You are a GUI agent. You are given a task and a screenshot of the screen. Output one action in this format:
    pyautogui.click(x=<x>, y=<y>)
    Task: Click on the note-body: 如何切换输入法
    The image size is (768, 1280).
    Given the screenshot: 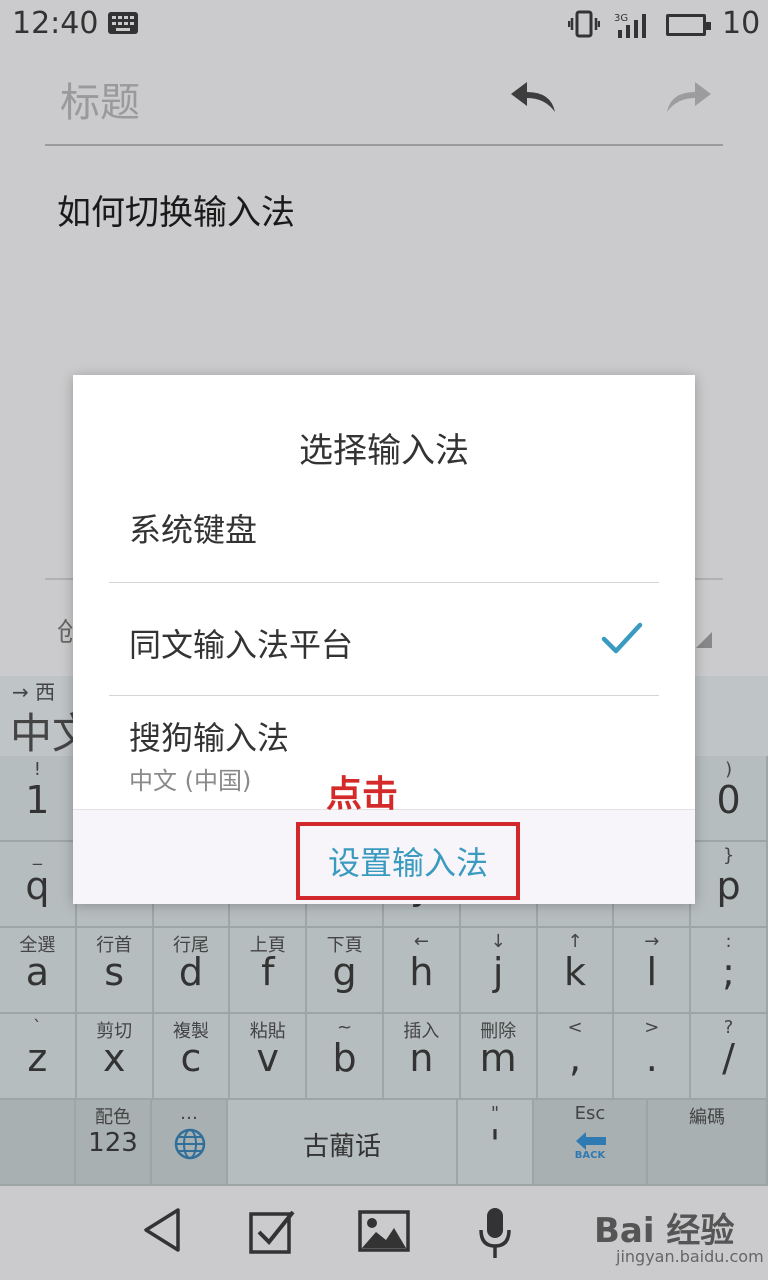 What is the action you would take?
    pyautogui.click(x=176, y=209)
    